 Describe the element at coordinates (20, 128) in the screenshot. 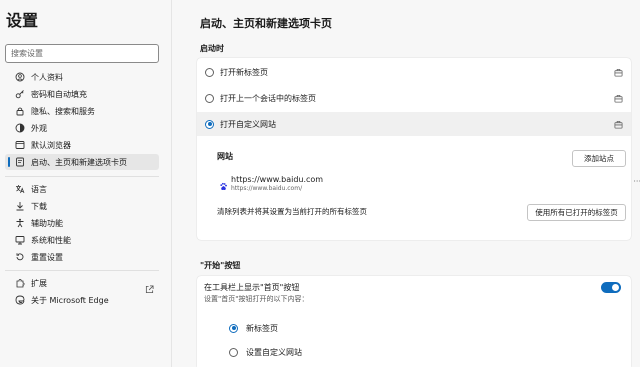

I see `appearance-icon` at that location.